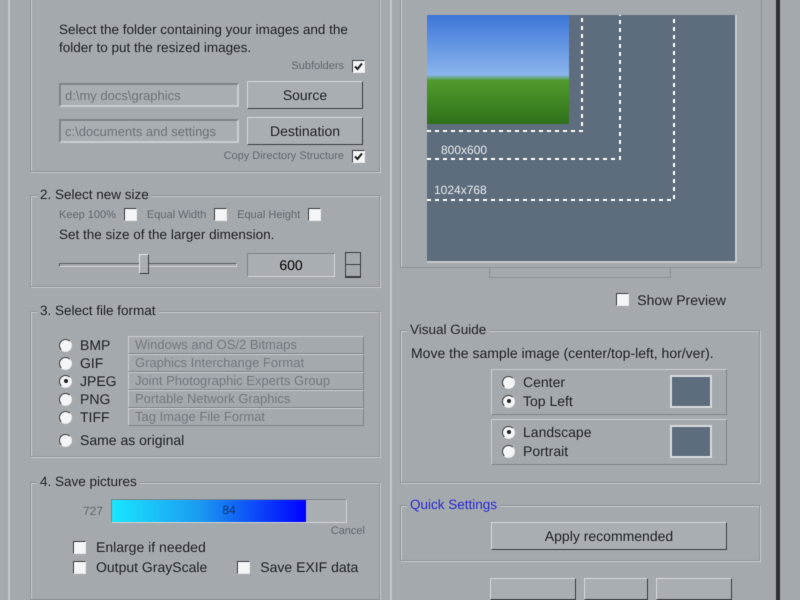  What do you see at coordinates (95, 417) in the screenshot?
I see `format-label: TIFF` at bounding box center [95, 417].